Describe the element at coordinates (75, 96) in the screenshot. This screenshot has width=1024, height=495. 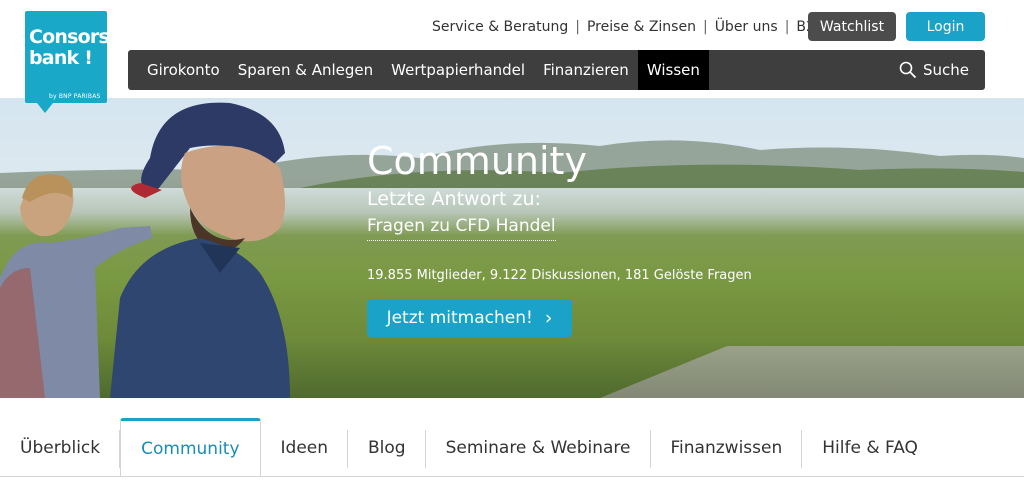
I see `logo-subtitle: by BNP PARIBAS` at that location.